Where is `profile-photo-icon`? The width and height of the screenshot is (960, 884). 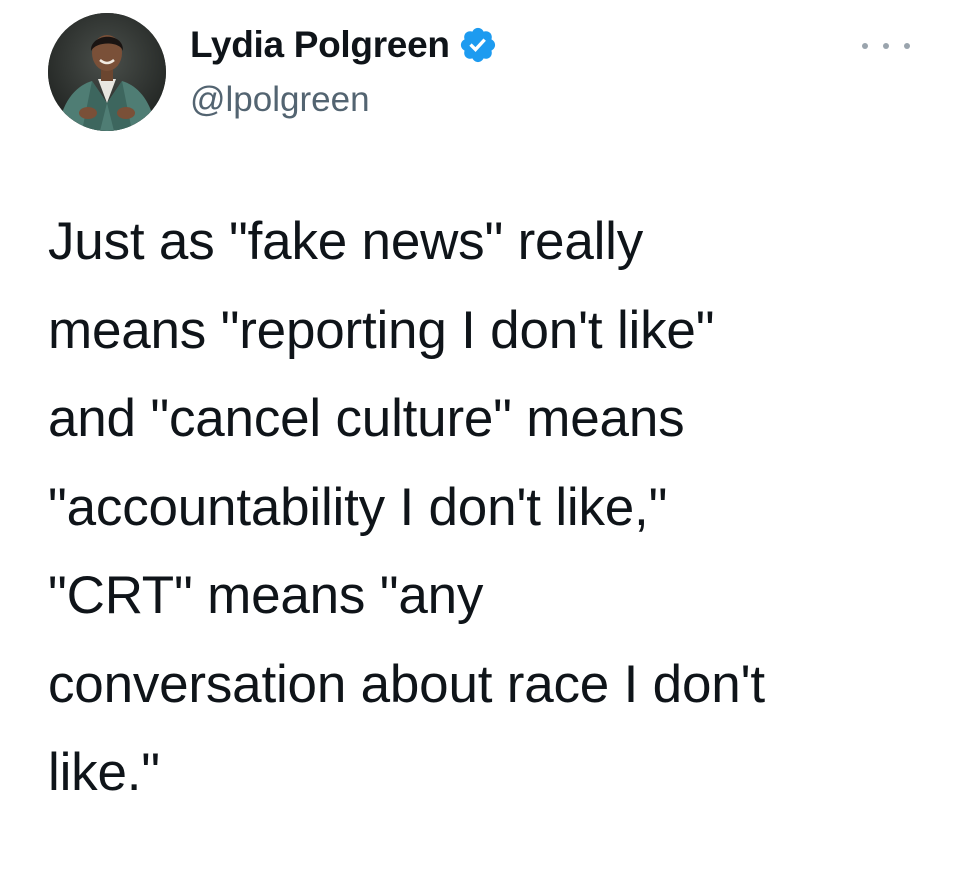
profile-photo-icon is located at coordinates (107, 72).